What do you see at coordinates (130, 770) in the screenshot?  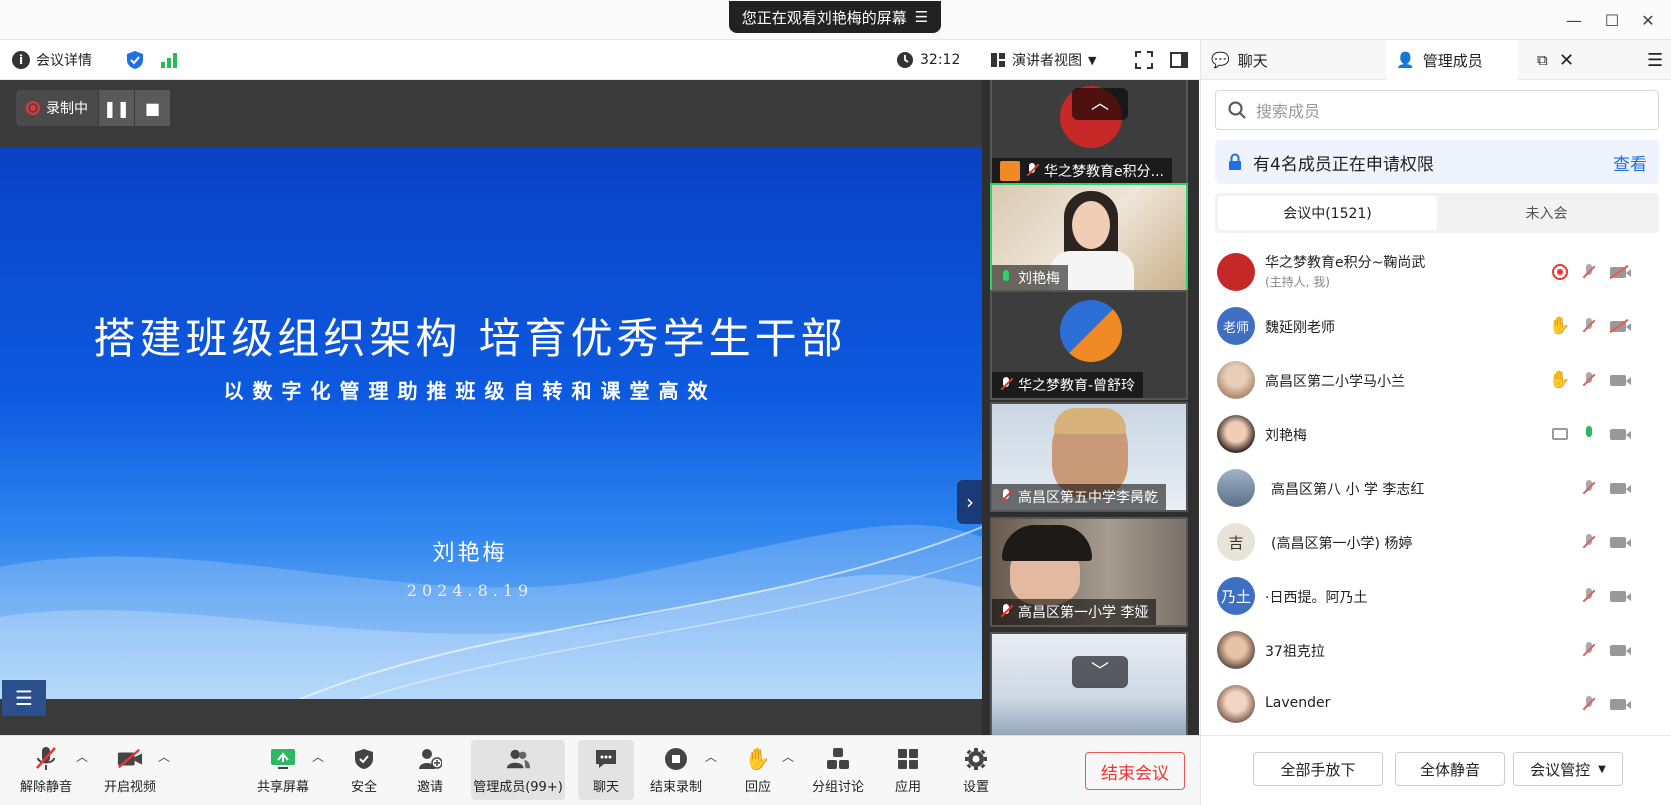 I see `start-video-button: 开启视频` at bounding box center [130, 770].